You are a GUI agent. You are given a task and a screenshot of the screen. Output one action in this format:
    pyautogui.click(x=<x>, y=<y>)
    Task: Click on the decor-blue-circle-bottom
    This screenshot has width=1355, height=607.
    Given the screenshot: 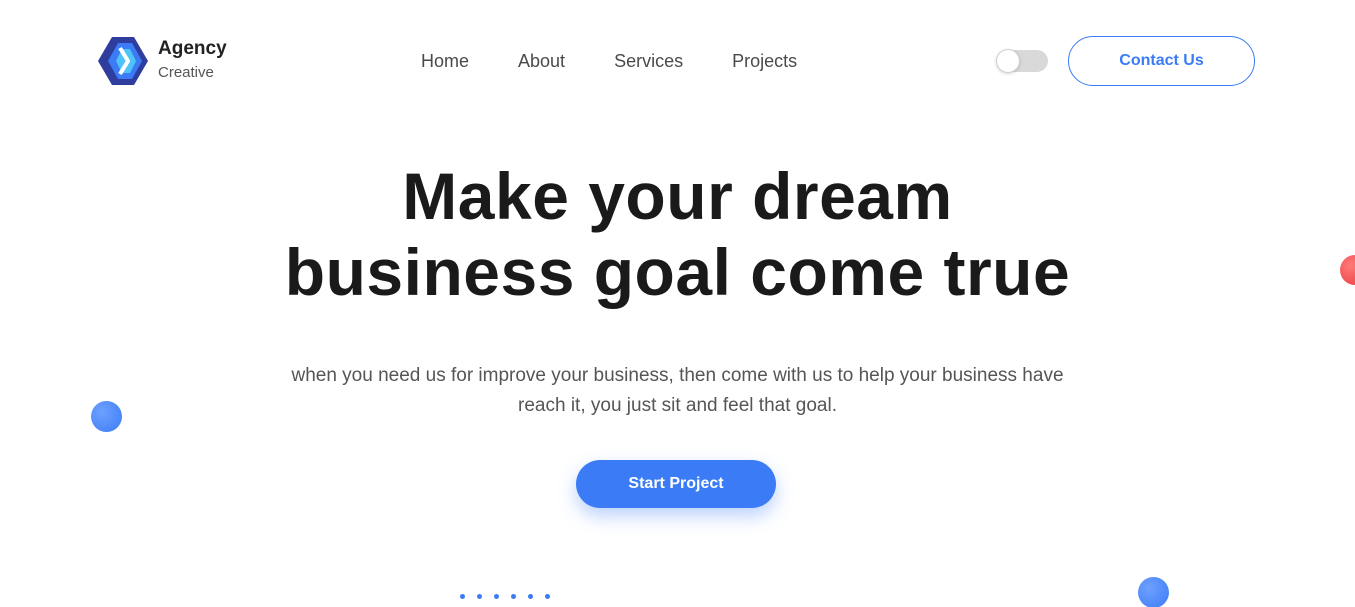 What is the action you would take?
    pyautogui.click(x=1153, y=592)
    